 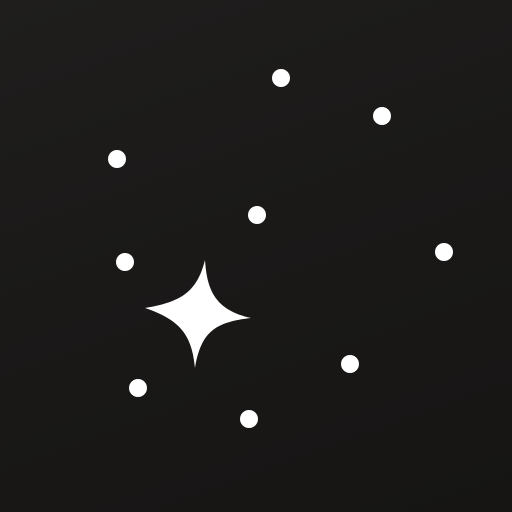 I want to click on sparkle-icon, so click(x=198, y=314).